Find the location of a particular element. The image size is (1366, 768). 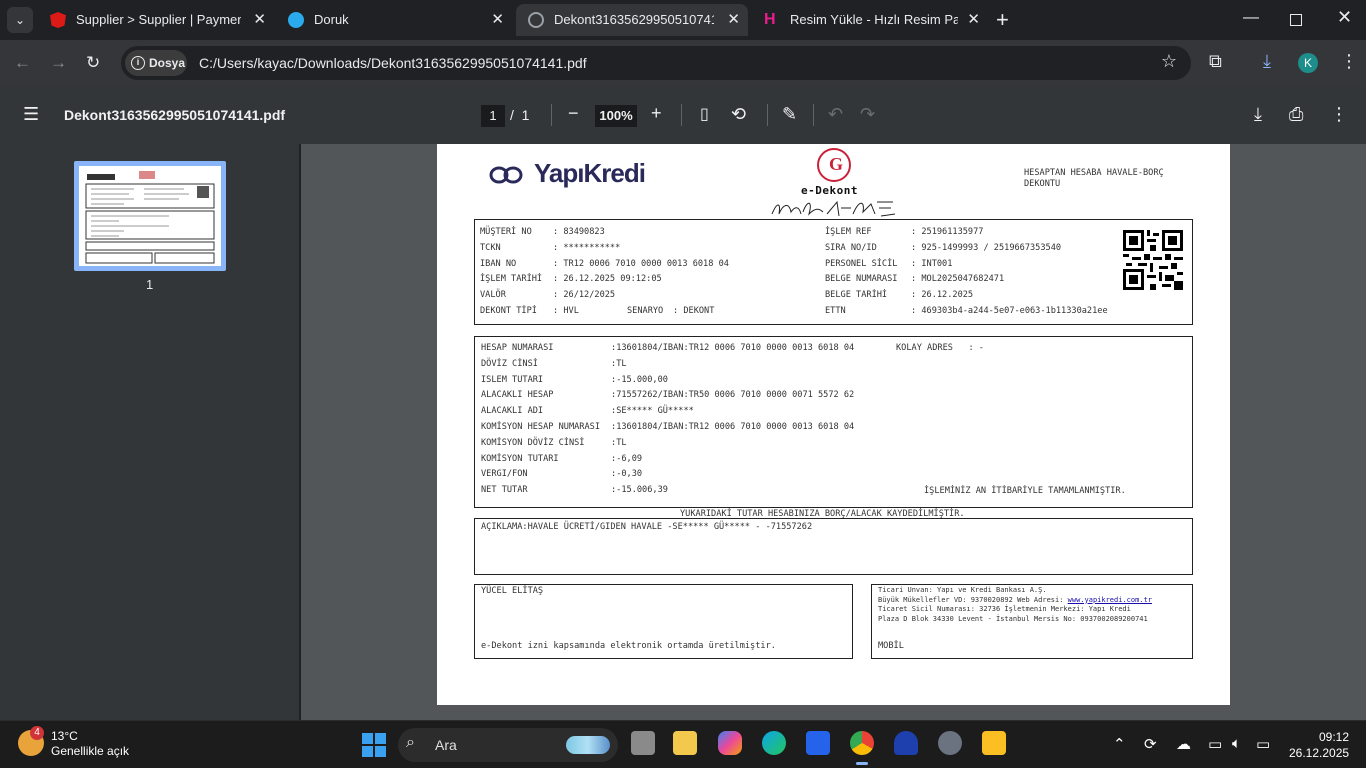

tab-supplier: Supplier > Supplier | Payment C ✕ is located at coordinates (156, 20).